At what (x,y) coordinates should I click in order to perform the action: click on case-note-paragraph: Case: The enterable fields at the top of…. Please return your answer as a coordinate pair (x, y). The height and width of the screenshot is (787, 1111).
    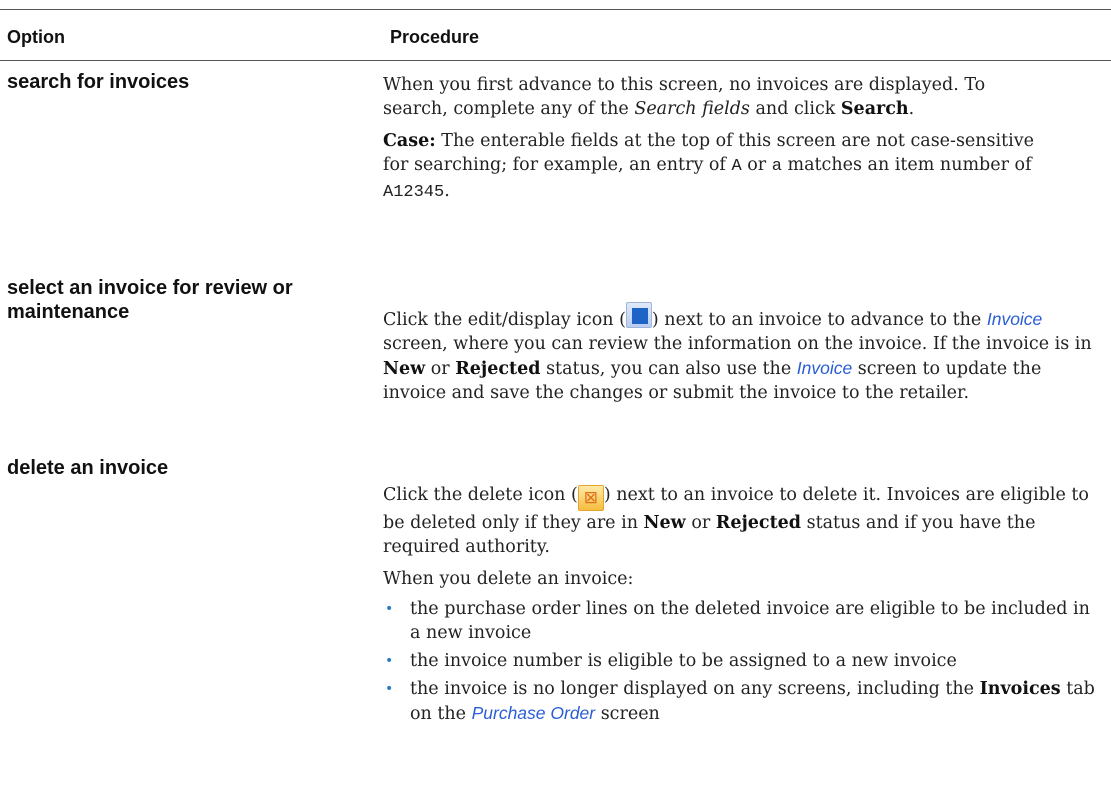
    Looking at the image, I should click on (713, 167).